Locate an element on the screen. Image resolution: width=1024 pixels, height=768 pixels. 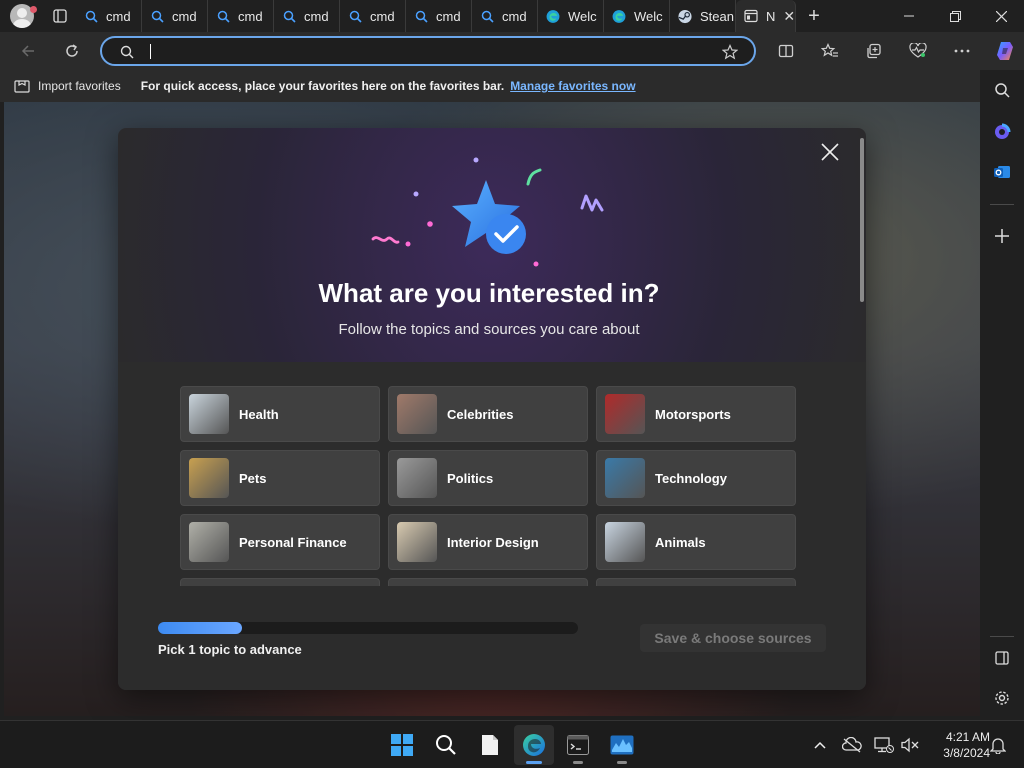
split-screen-button is located at coordinates (786, 51).